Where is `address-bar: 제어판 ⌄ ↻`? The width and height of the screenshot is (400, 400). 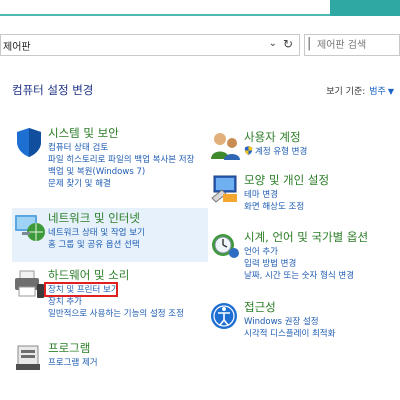
address-bar: 제어판 ⌄ ↻ is located at coordinates (150, 45).